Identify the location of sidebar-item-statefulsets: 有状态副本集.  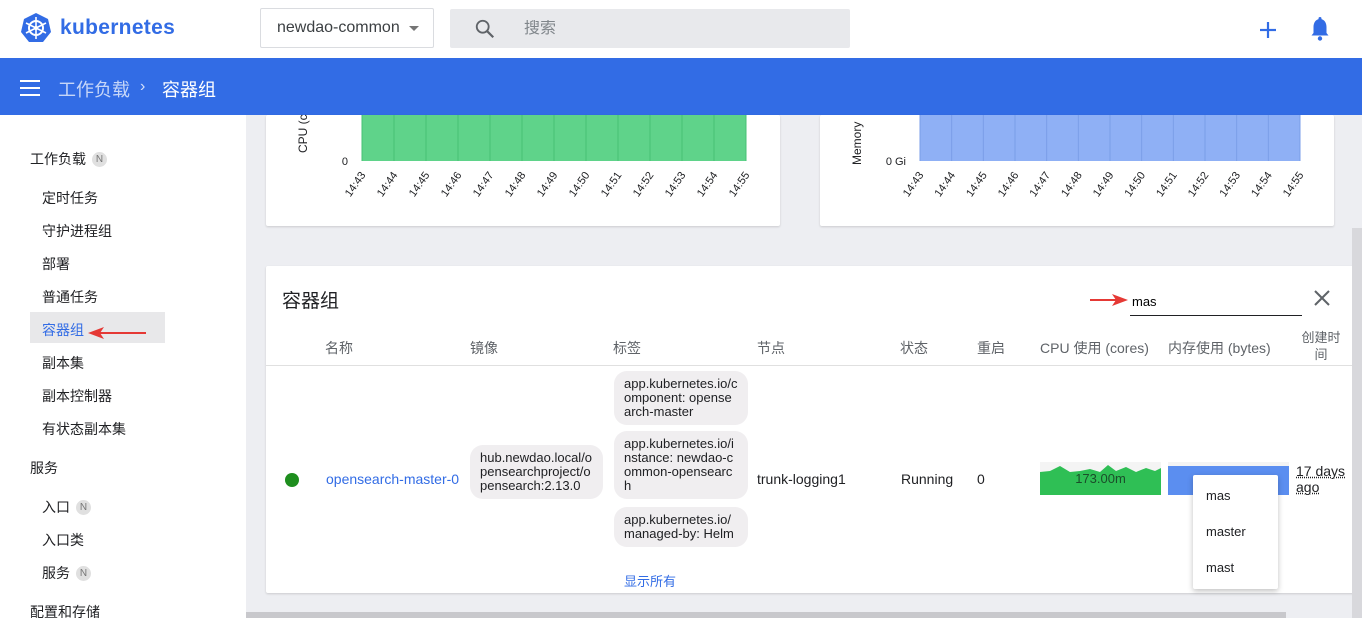
(84, 429).